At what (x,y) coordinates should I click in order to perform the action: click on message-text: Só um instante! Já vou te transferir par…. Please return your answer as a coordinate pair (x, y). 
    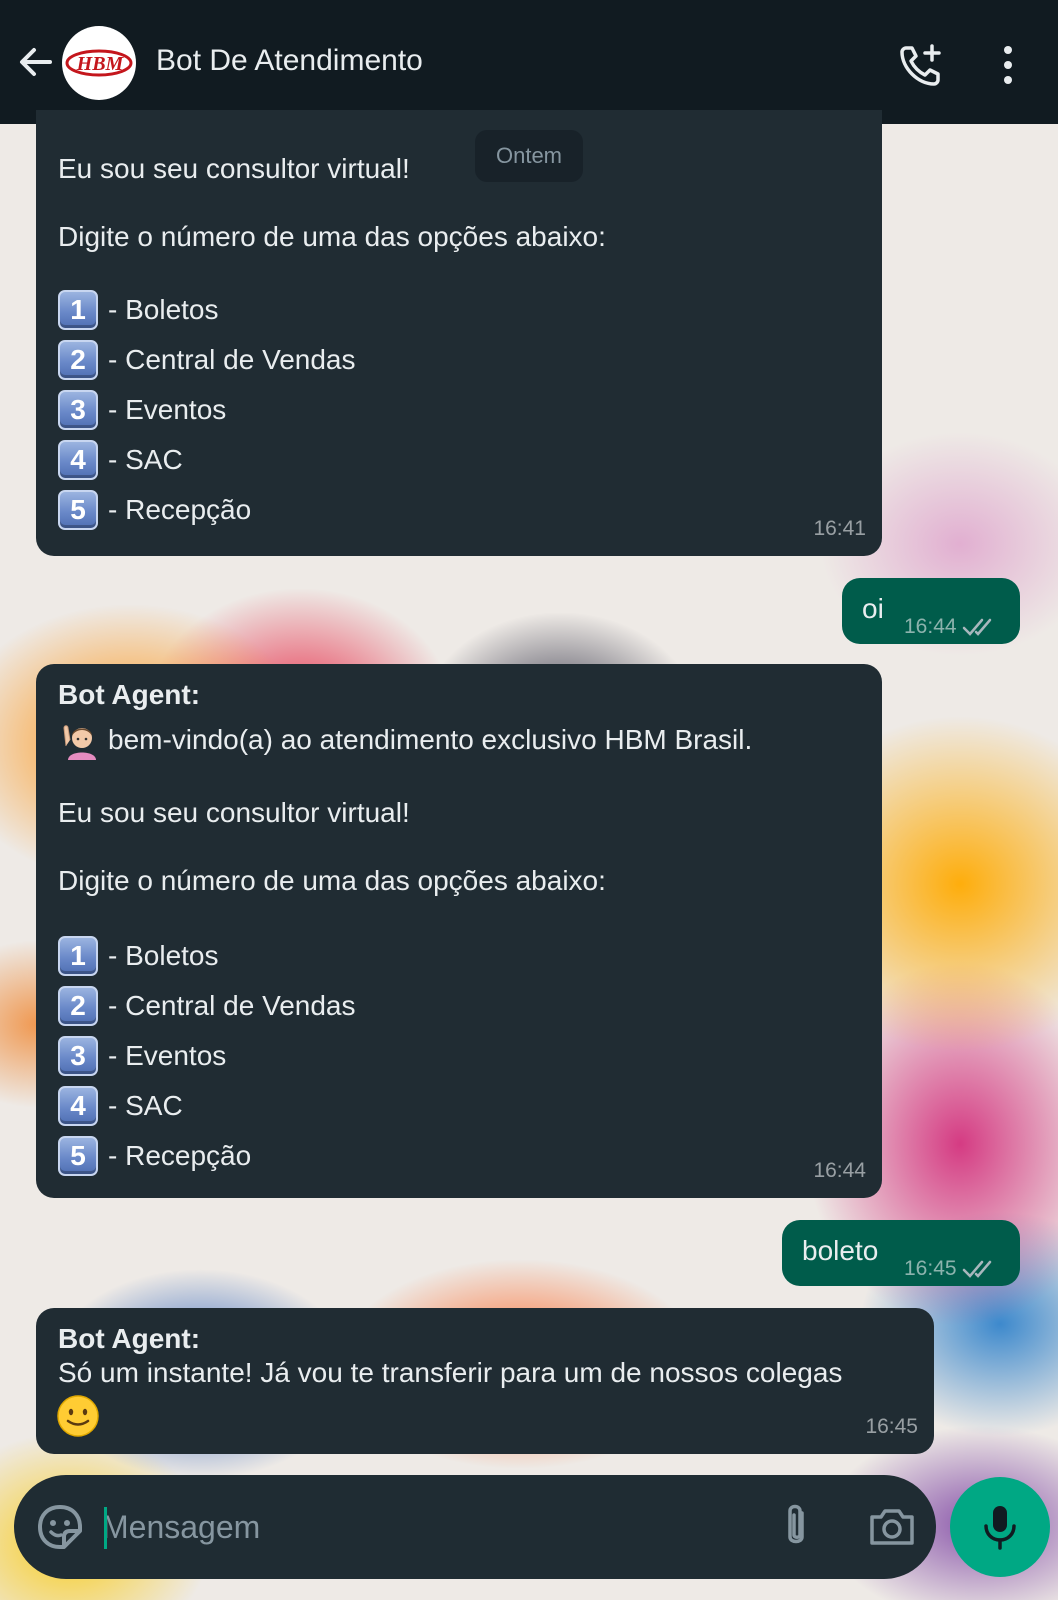
    Looking at the image, I should click on (450, 1372).